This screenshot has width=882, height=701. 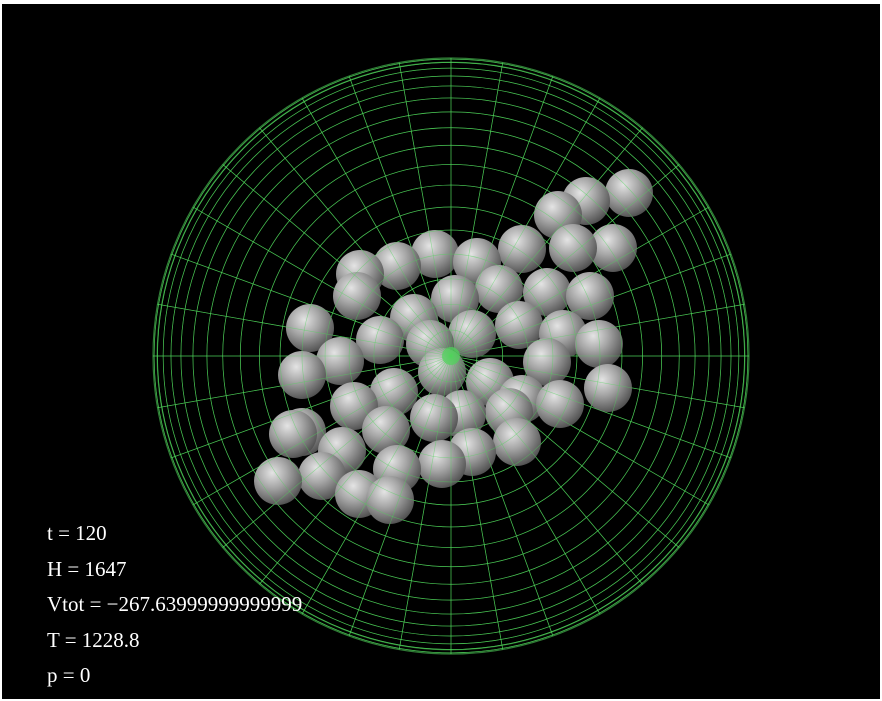 I want to click on meridian-line-front, so click(x=580, y=430).